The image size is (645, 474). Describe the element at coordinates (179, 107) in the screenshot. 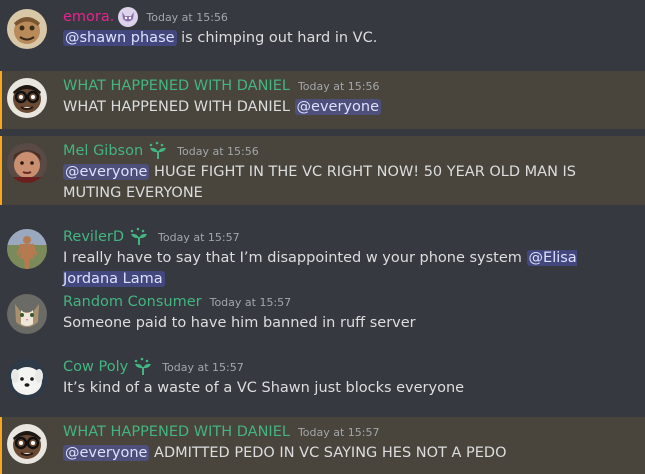

I see `message-text: WHAT HAPPENED WITH DANIEL` at that location.